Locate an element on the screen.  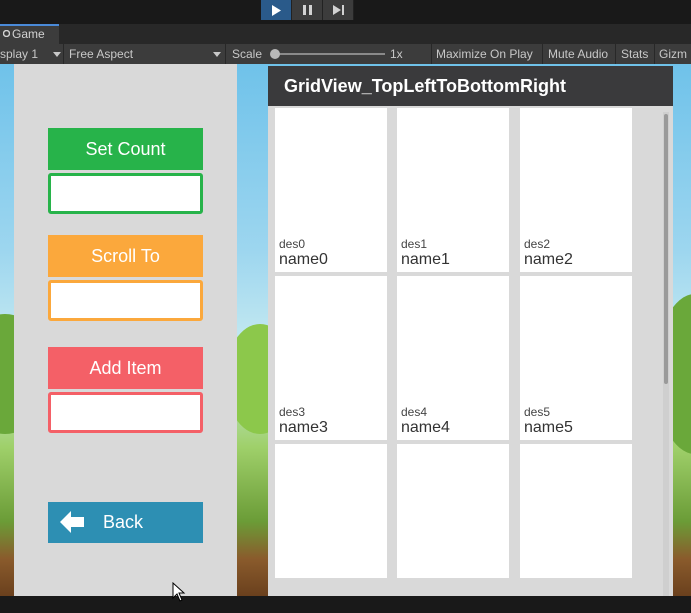
mute-audio-toggle: Mute Audio is located at coordinates (582, 54).